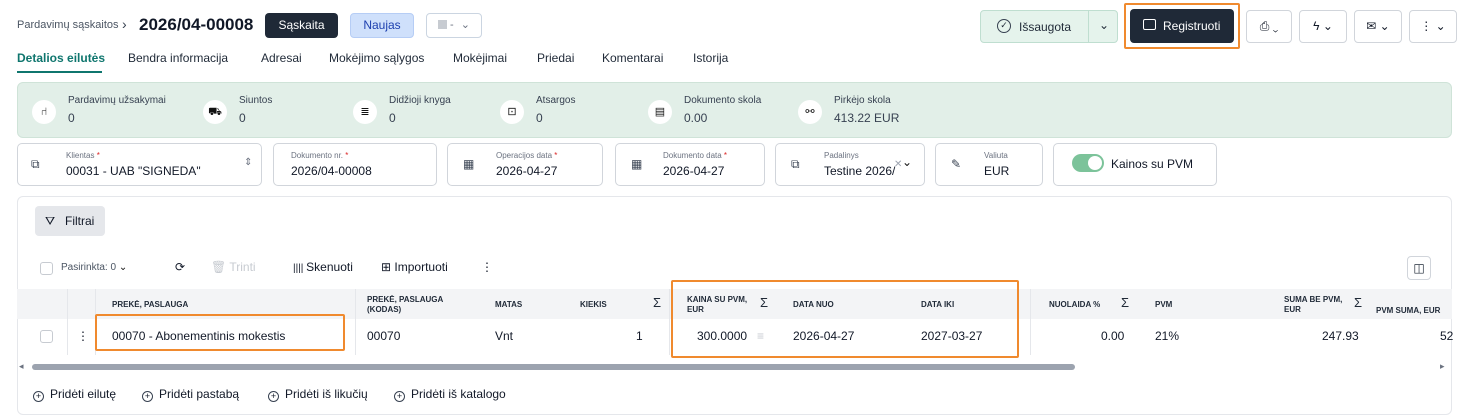  What do you see at coordinates (1163, 305) in the screenshot?
I see `col-header-vat: PVM` at bounding box center [1163, 305].